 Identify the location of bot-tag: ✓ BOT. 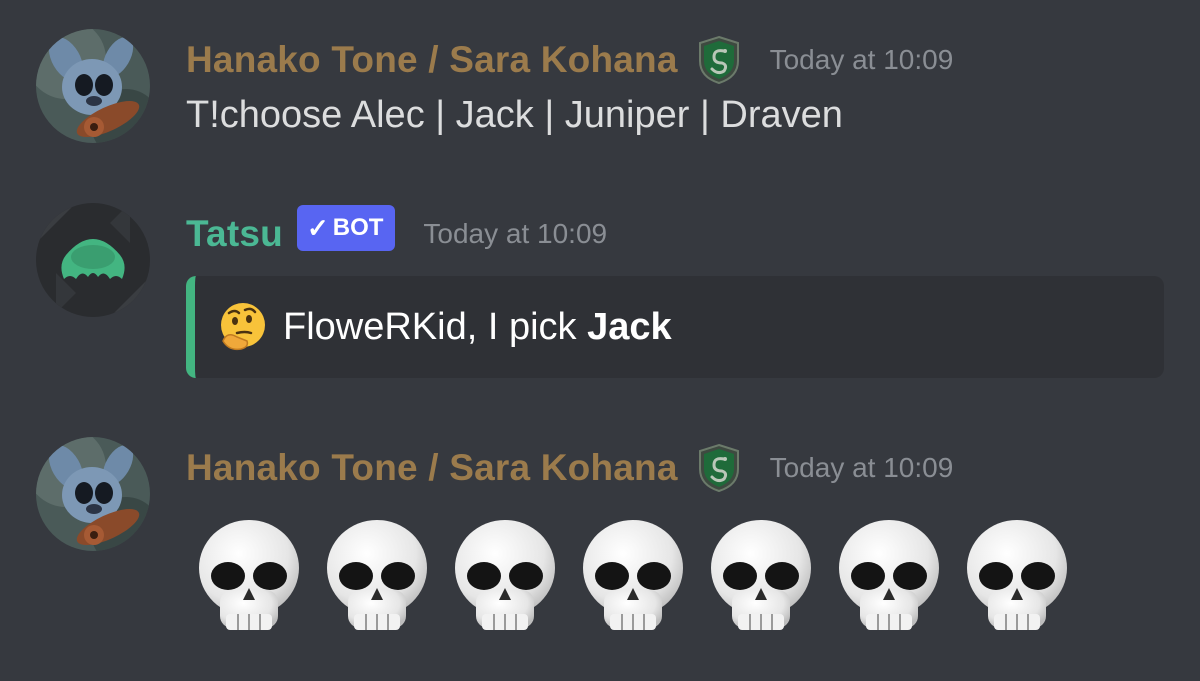
(346, 228).